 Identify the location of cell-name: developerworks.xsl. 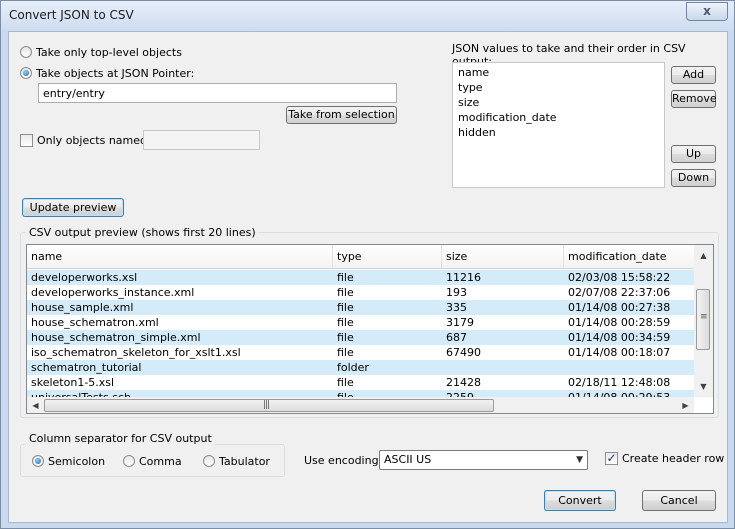
(84, 277).